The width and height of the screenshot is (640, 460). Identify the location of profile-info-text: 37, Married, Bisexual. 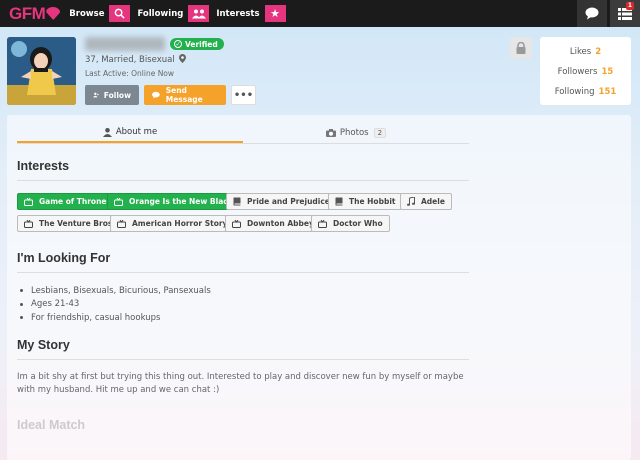
(130, 60).